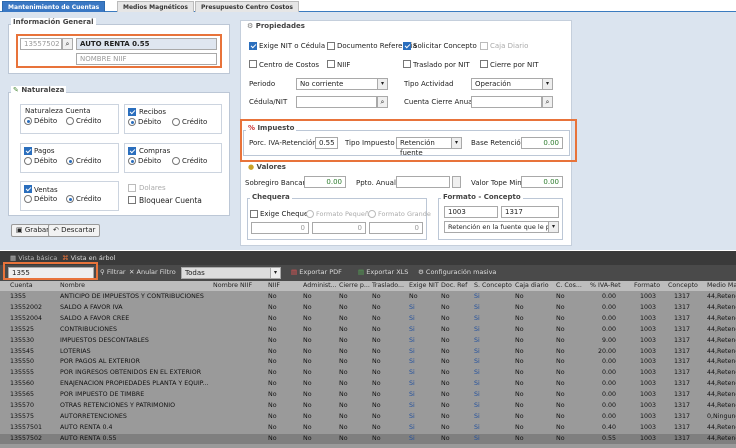 This screenshot has height=448, width=736. I want to click on recibos-credito-radio, so click(176, 122).